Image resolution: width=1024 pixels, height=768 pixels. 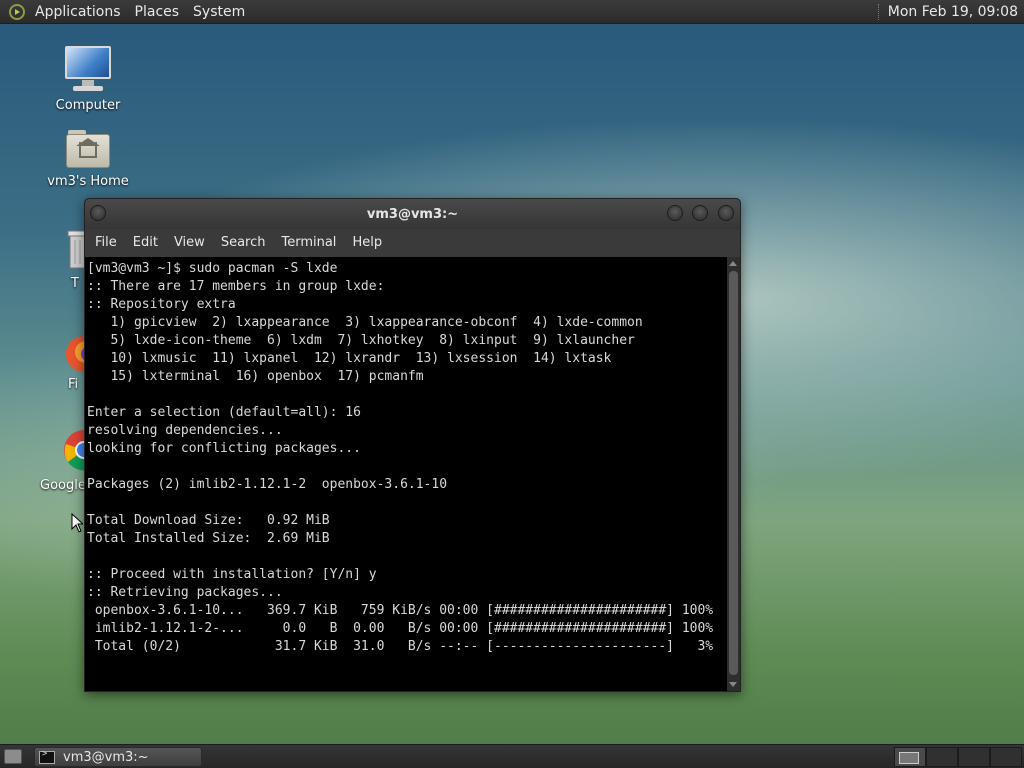 What do you see at coordinates (75, 283) in the screenshot?
I see `desktop-icon-label: T` at bounding box center [75, 283].